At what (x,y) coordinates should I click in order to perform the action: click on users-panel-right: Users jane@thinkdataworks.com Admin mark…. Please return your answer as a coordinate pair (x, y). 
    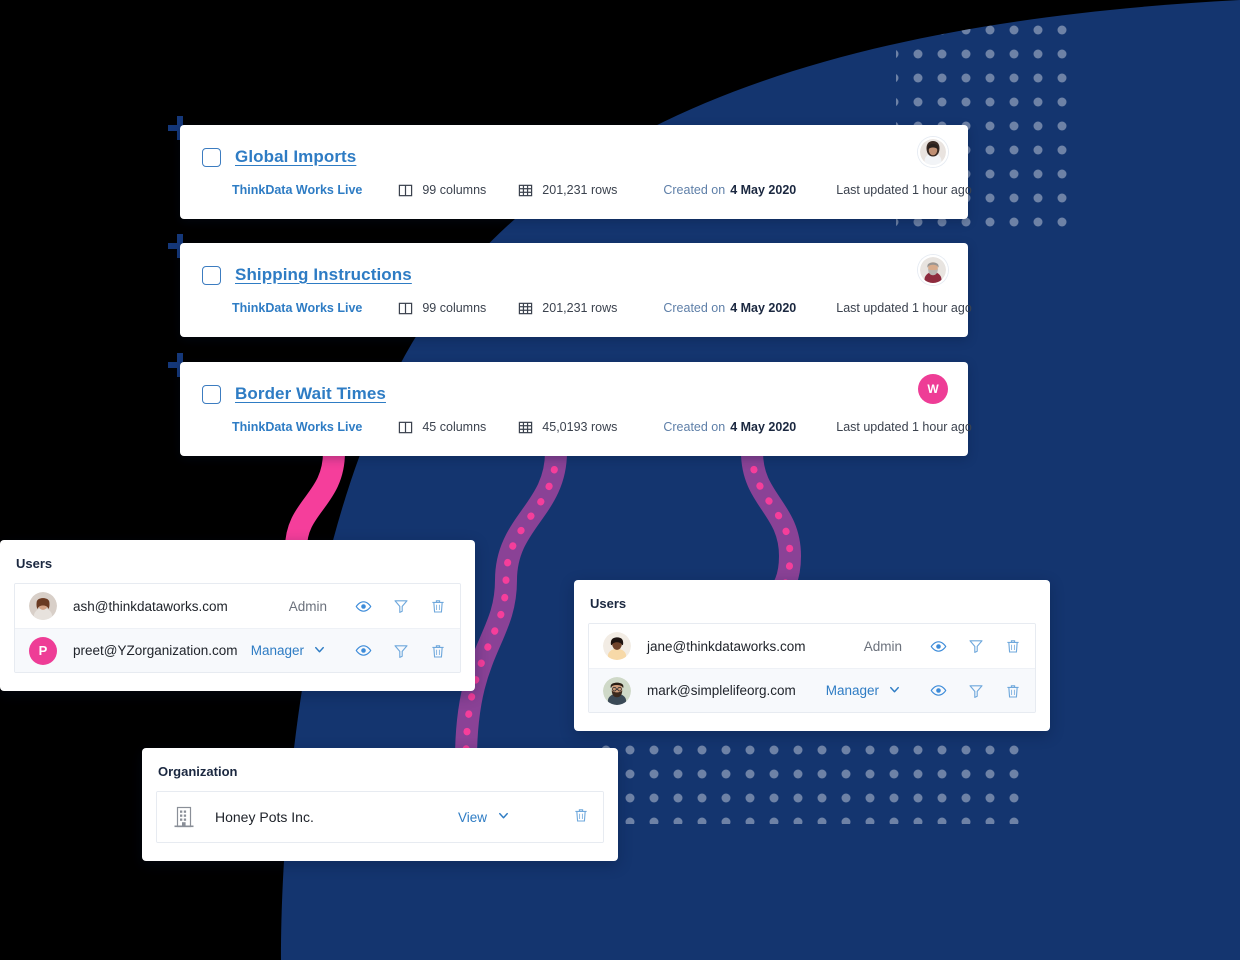
    Looking at the image, I should click on (812, 655).